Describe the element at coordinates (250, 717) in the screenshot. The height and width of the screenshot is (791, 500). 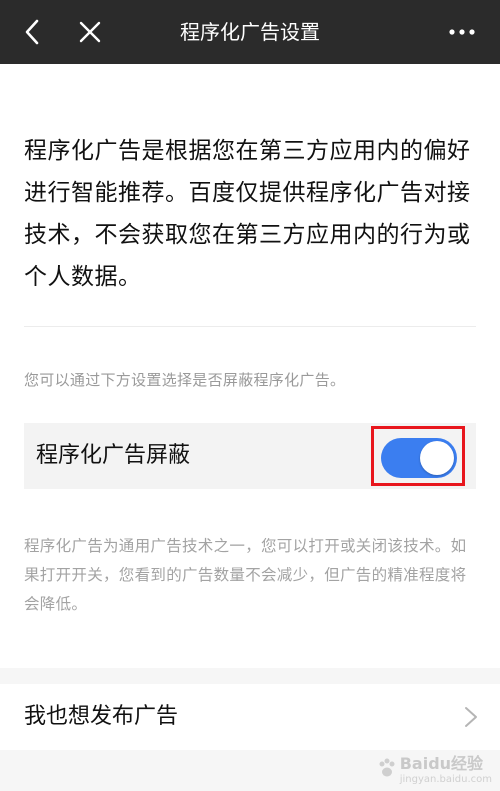
I see `publish-ads-row: 我也想发布广告` at that location.